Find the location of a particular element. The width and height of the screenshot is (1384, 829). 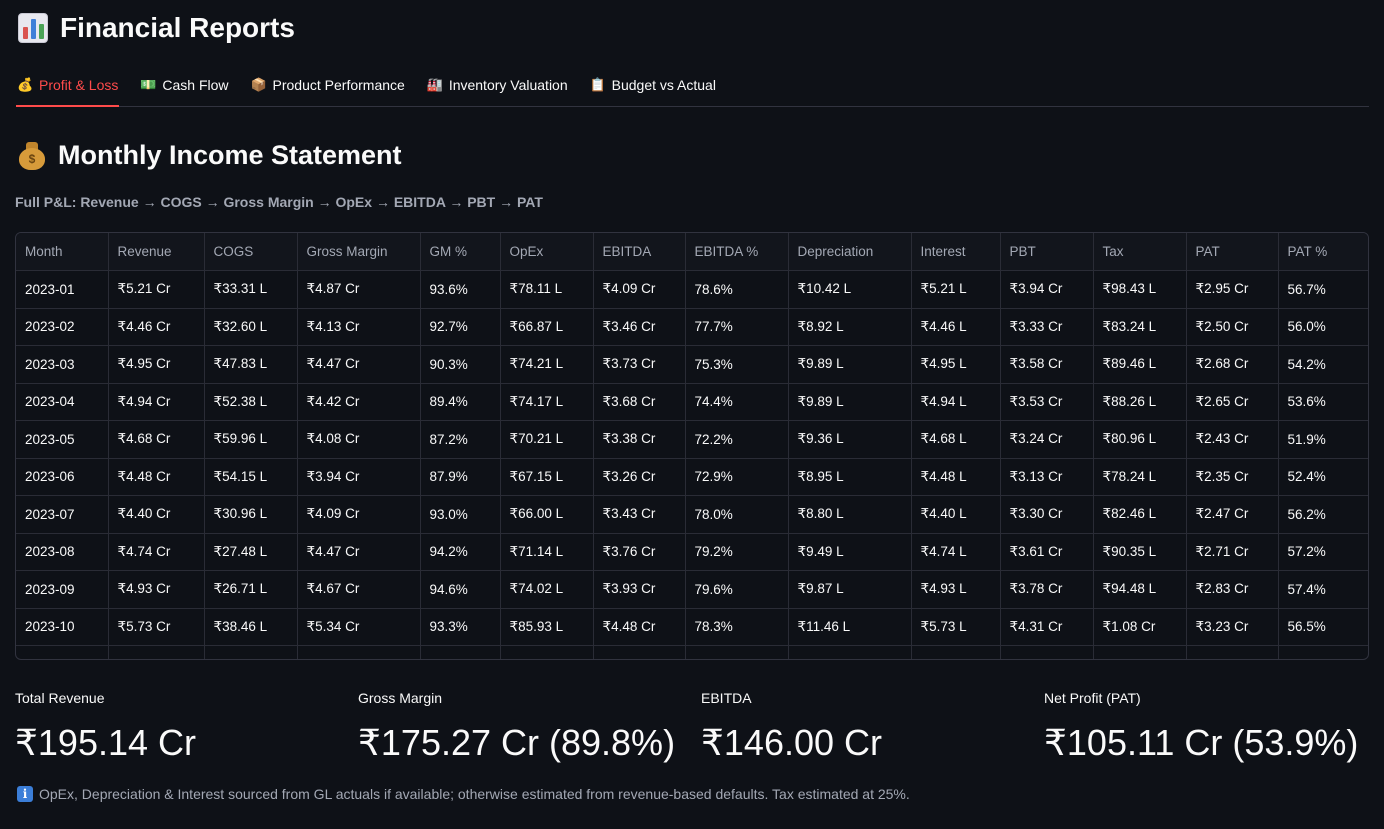

table-cell: ₹3.76 Cr is located at coordinates (639, 552).